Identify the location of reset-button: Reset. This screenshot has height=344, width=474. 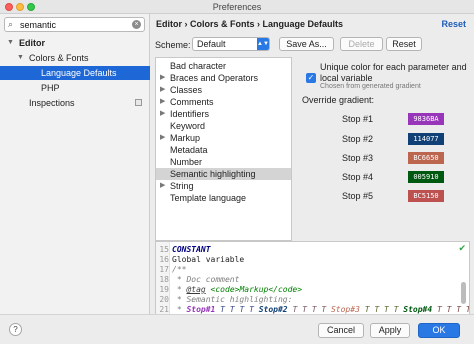
(404, 44).